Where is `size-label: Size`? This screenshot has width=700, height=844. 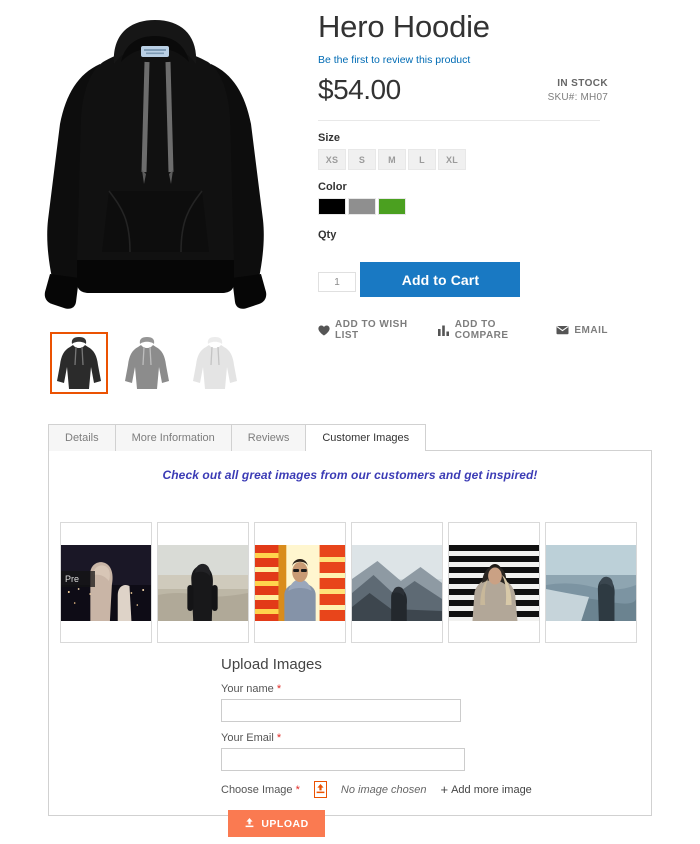
size-label: Size is located at coordinates (329, 138).